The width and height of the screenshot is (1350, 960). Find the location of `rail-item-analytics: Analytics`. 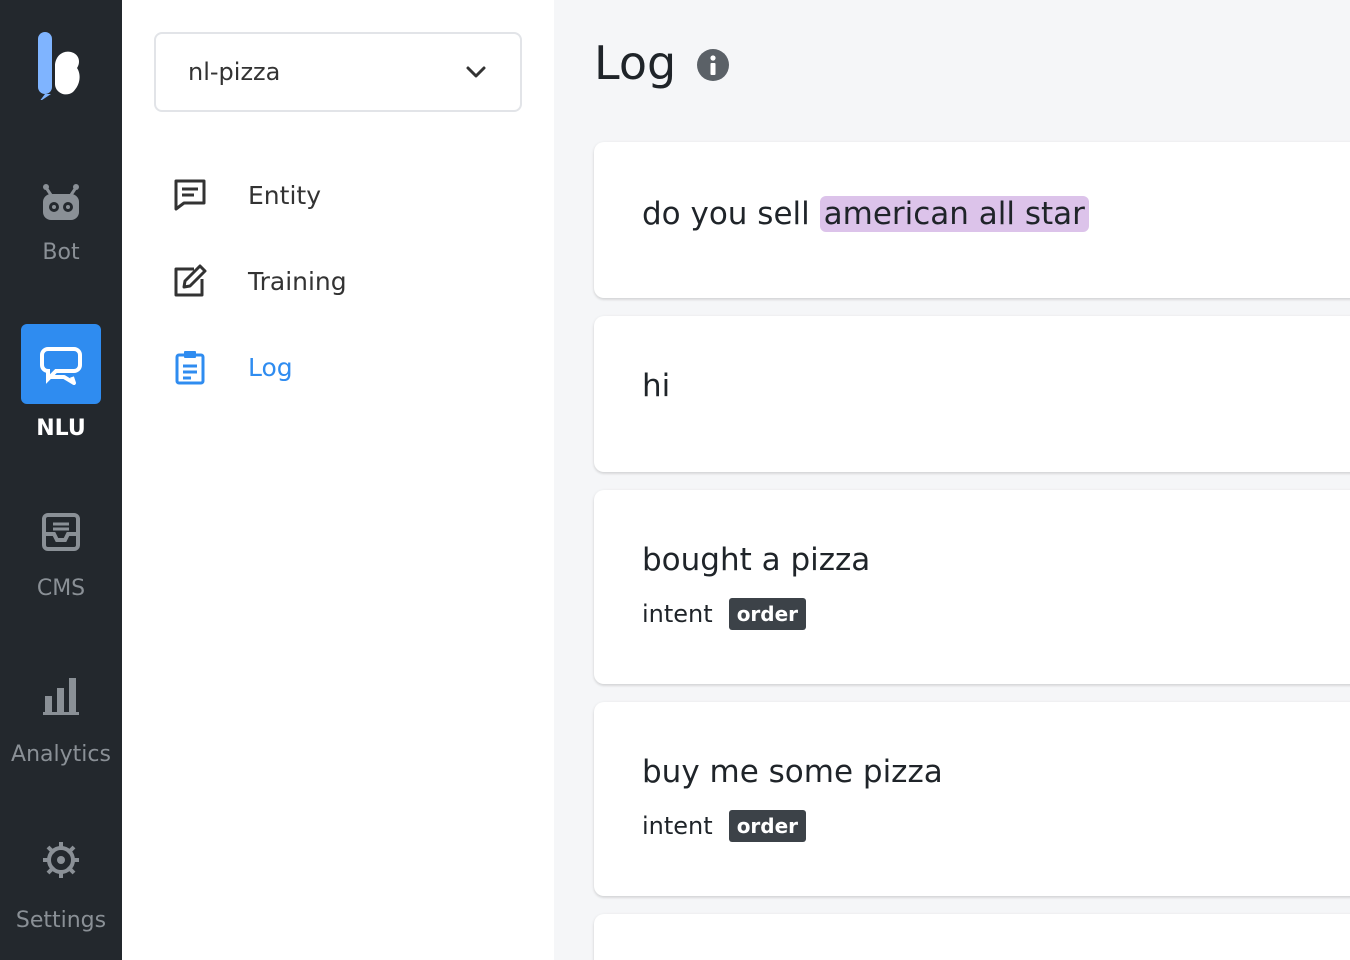

rail-item-analytics: Analytics is located at coordinates (61, 721).